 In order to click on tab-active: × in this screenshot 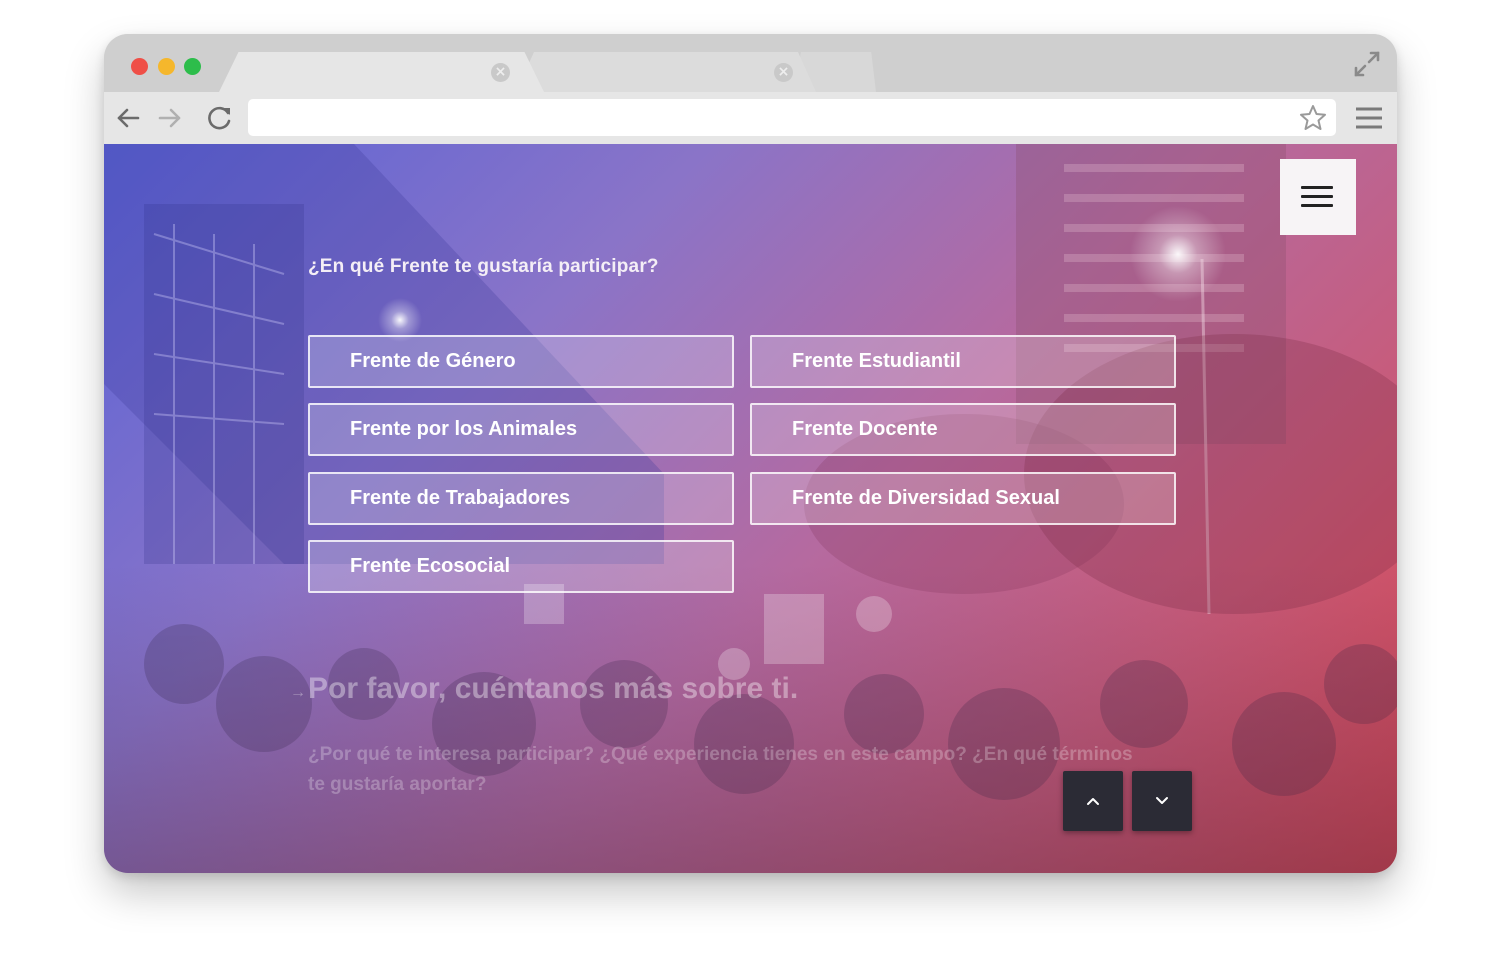, I will do `click(381, 72)`.